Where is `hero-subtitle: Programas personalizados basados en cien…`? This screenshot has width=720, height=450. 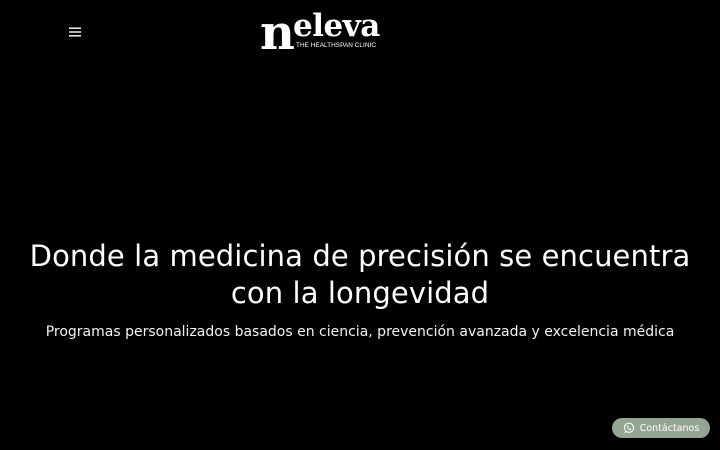
hero-subtitle: Programas personalizados basados en cien… is located at coordinates (360, 332).